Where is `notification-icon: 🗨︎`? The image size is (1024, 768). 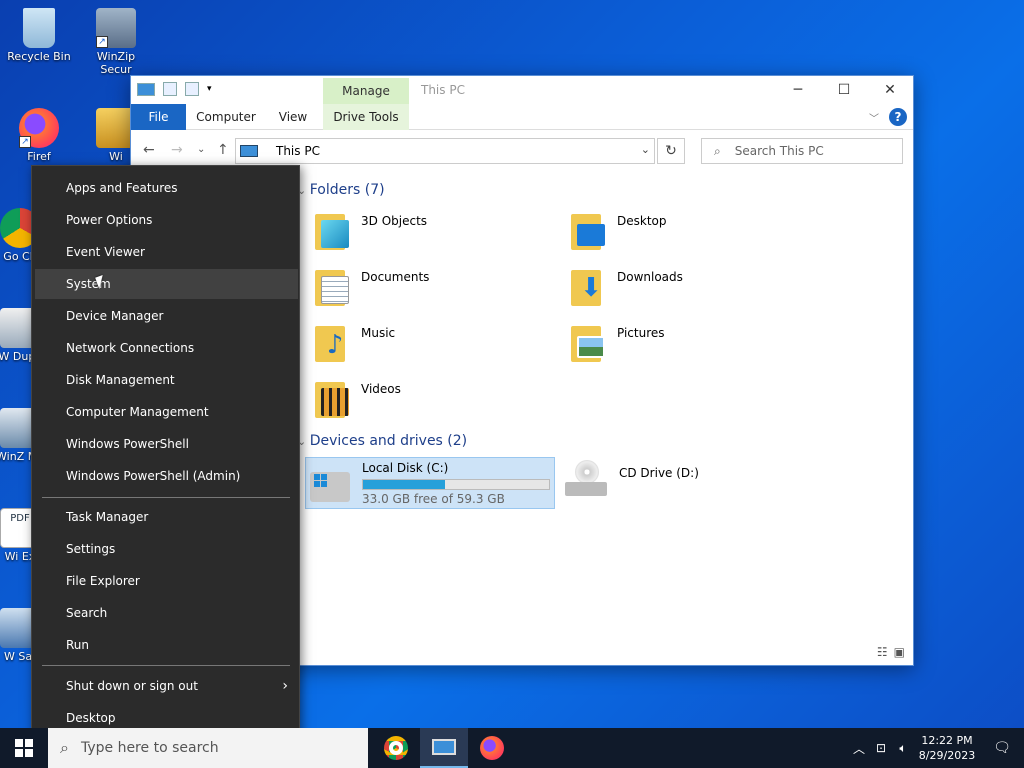
notification-icon: 🗨︎ is located at coordinates (1002, 748).